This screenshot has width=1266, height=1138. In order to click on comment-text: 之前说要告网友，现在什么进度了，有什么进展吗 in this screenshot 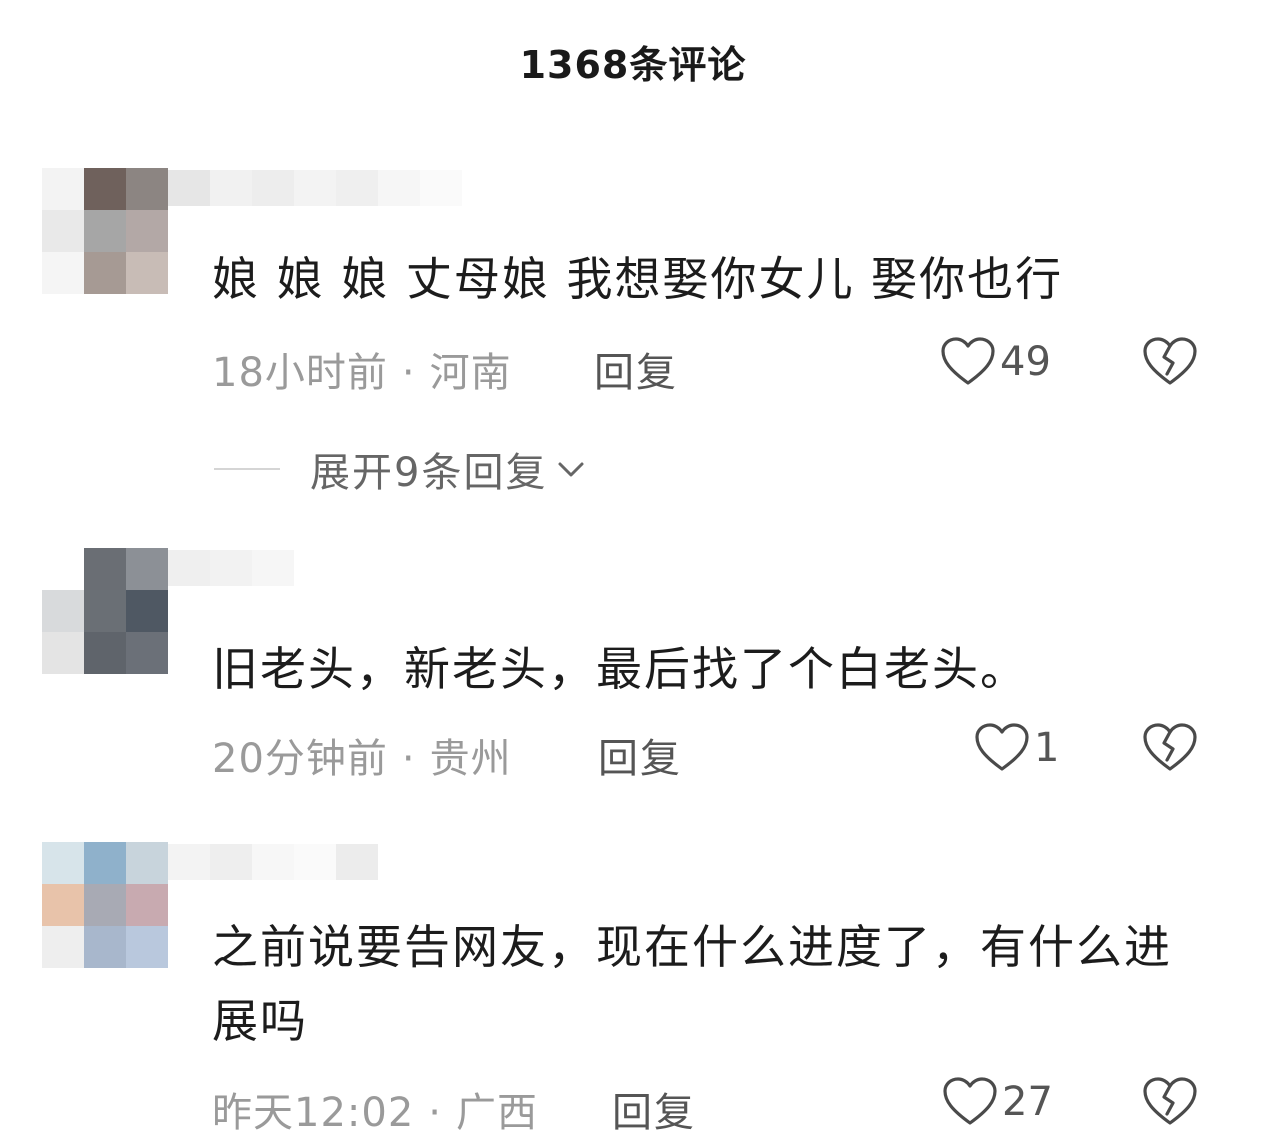, I will do `click(692, 984)`.